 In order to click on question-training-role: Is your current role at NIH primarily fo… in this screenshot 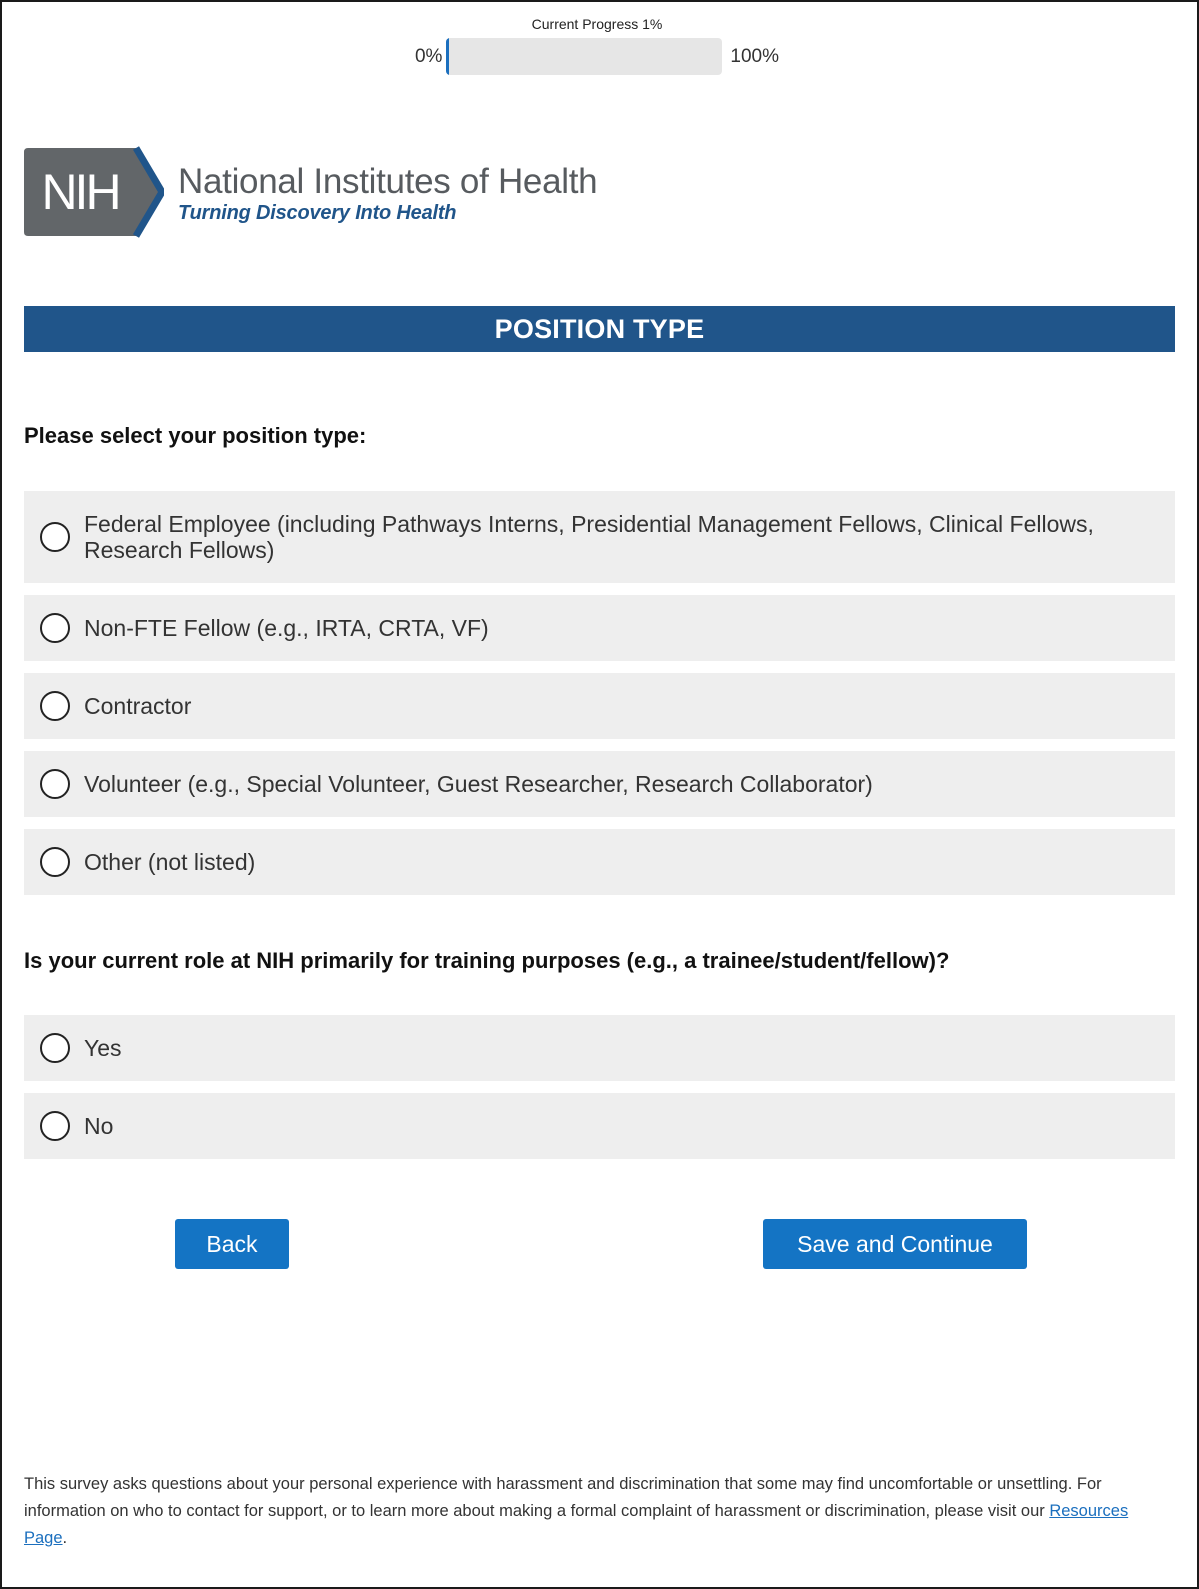, I will do `click(487, 960)`.